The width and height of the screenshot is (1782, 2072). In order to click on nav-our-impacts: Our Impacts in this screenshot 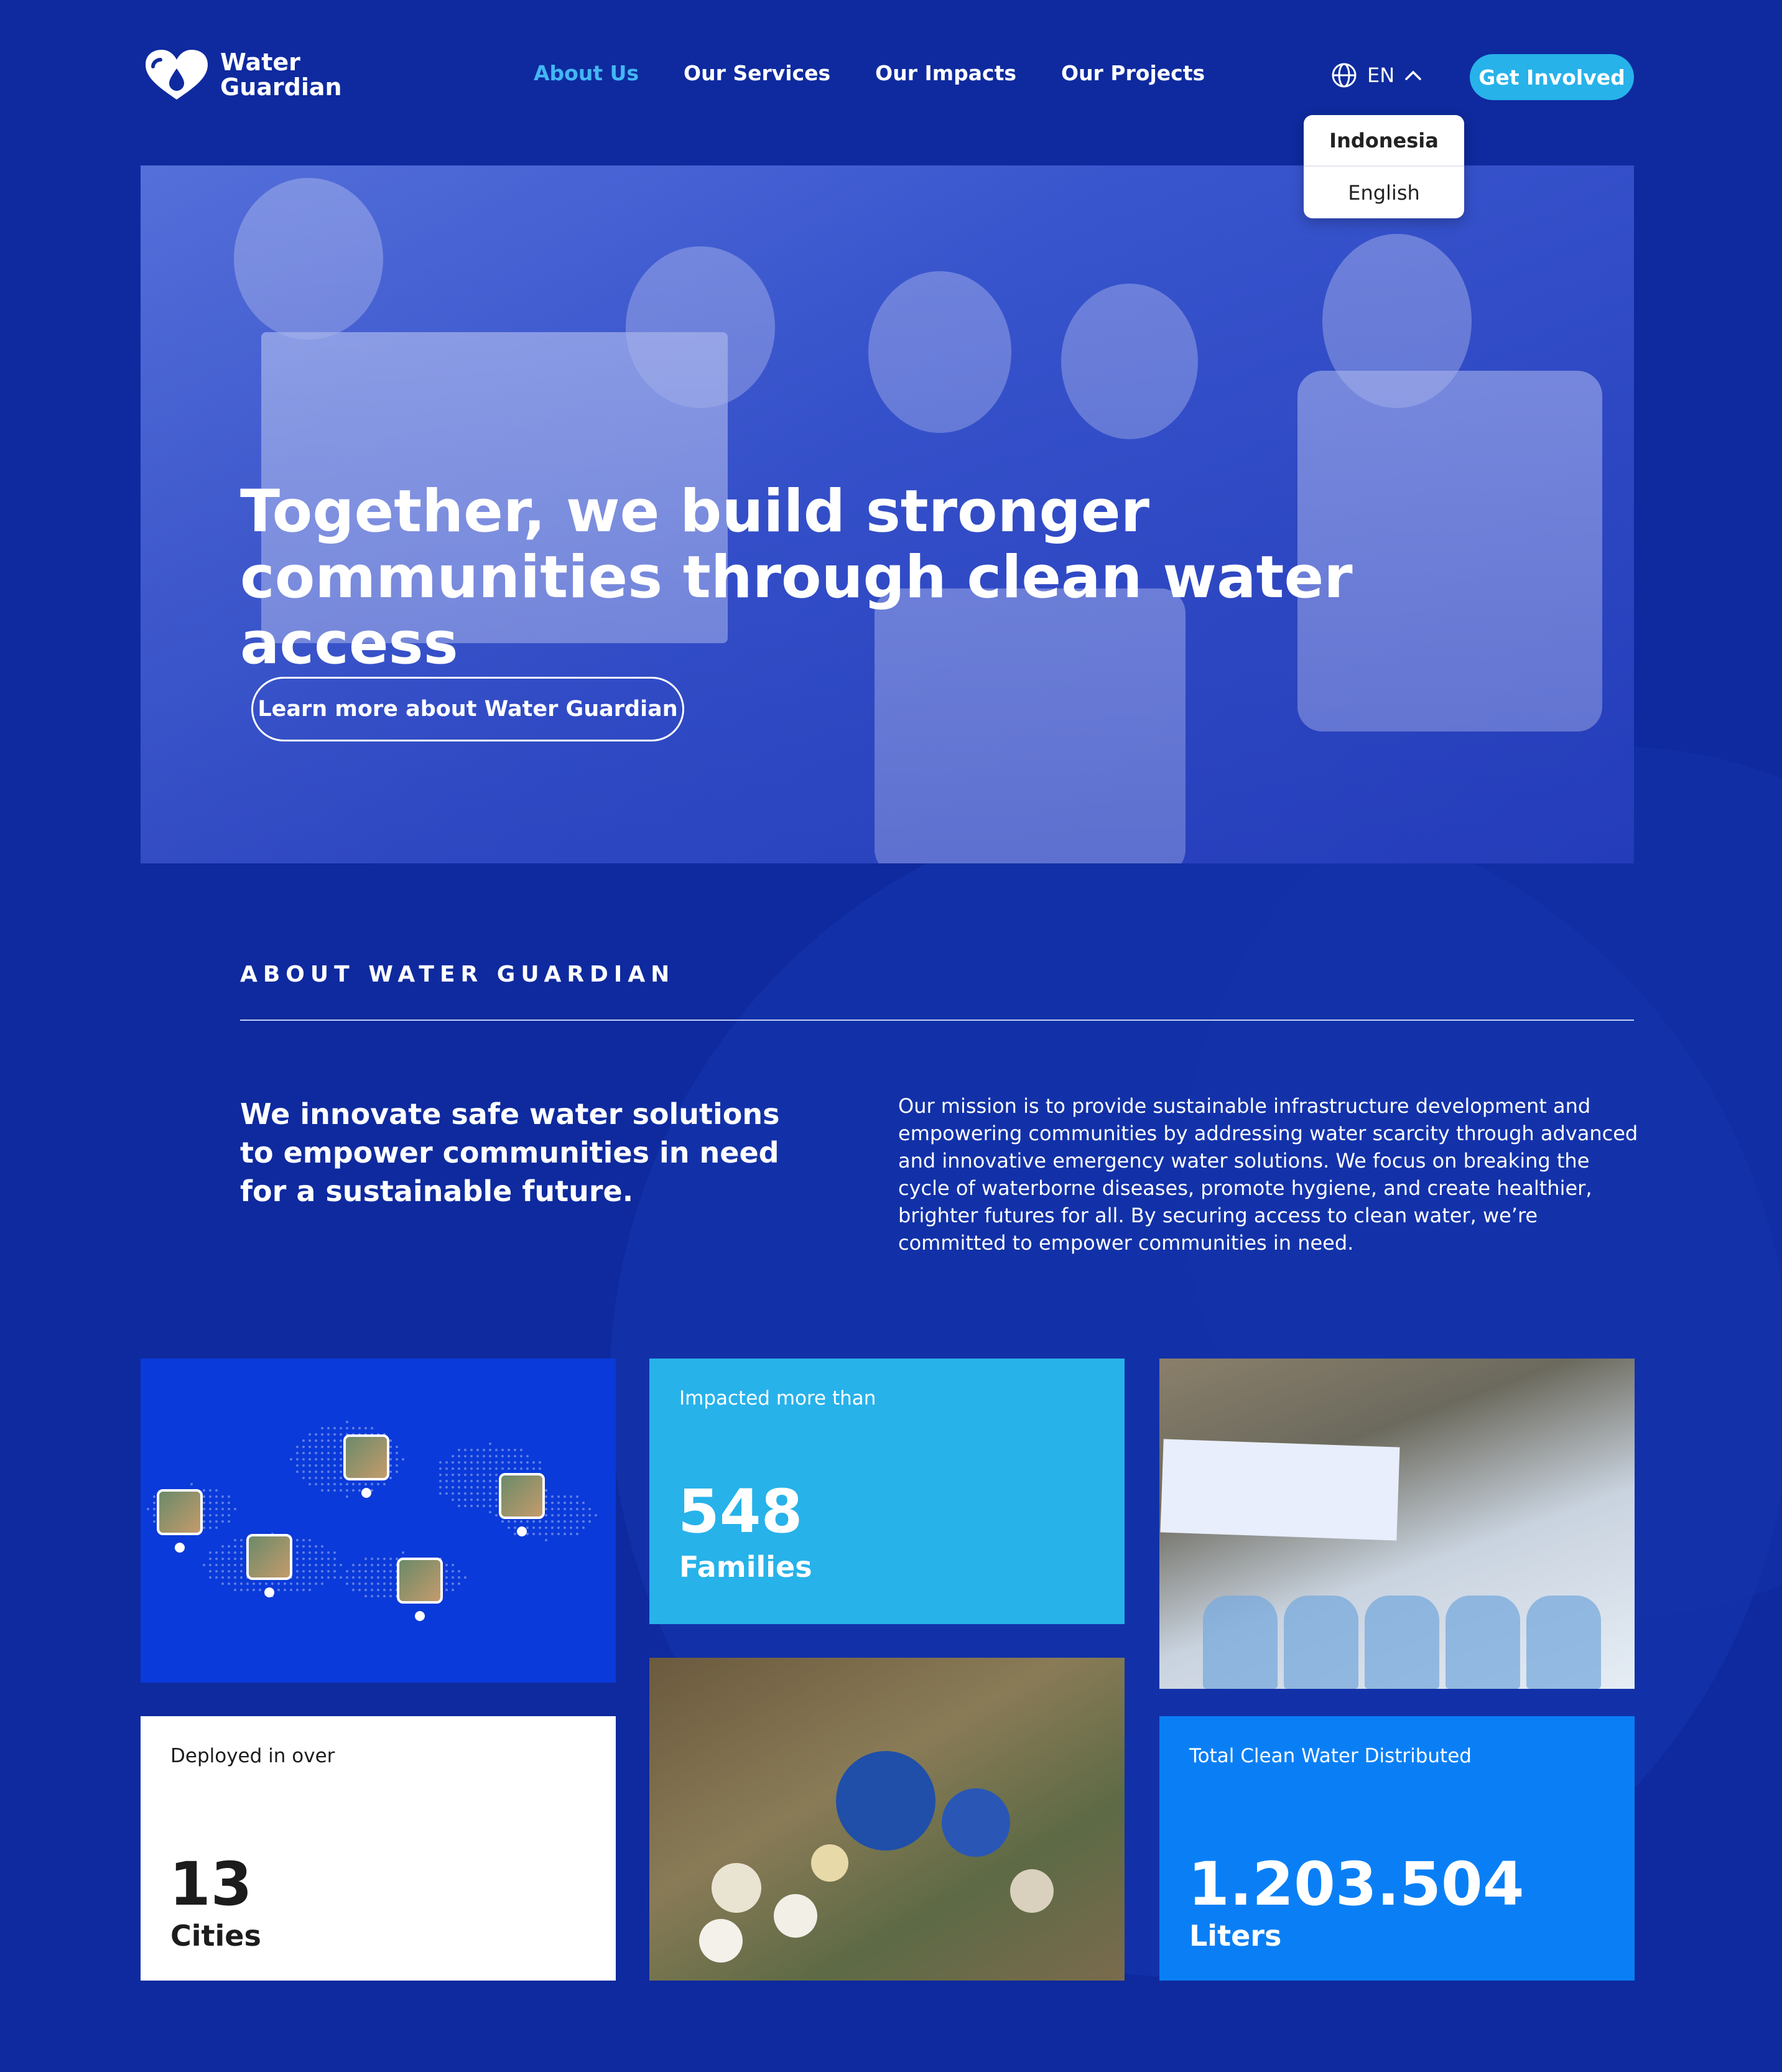, I will do `click(945, 73)`.